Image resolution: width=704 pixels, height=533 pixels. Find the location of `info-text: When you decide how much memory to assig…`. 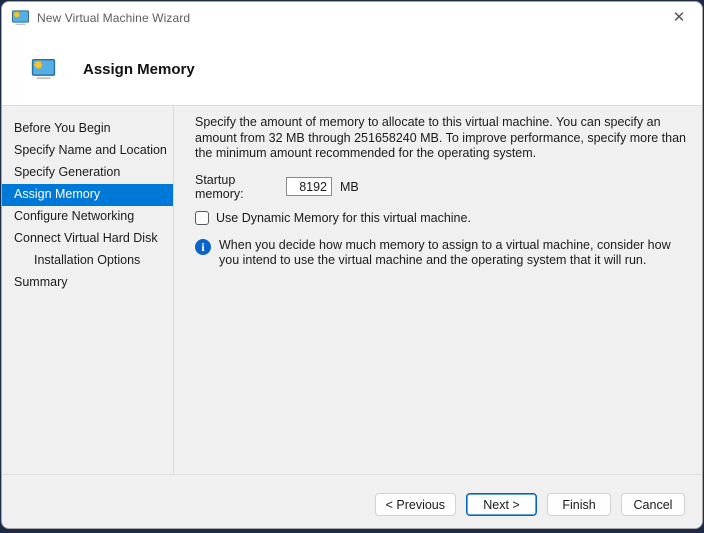

info-text: When you decide how much memory to assig… is located at coordinates (445, 252).